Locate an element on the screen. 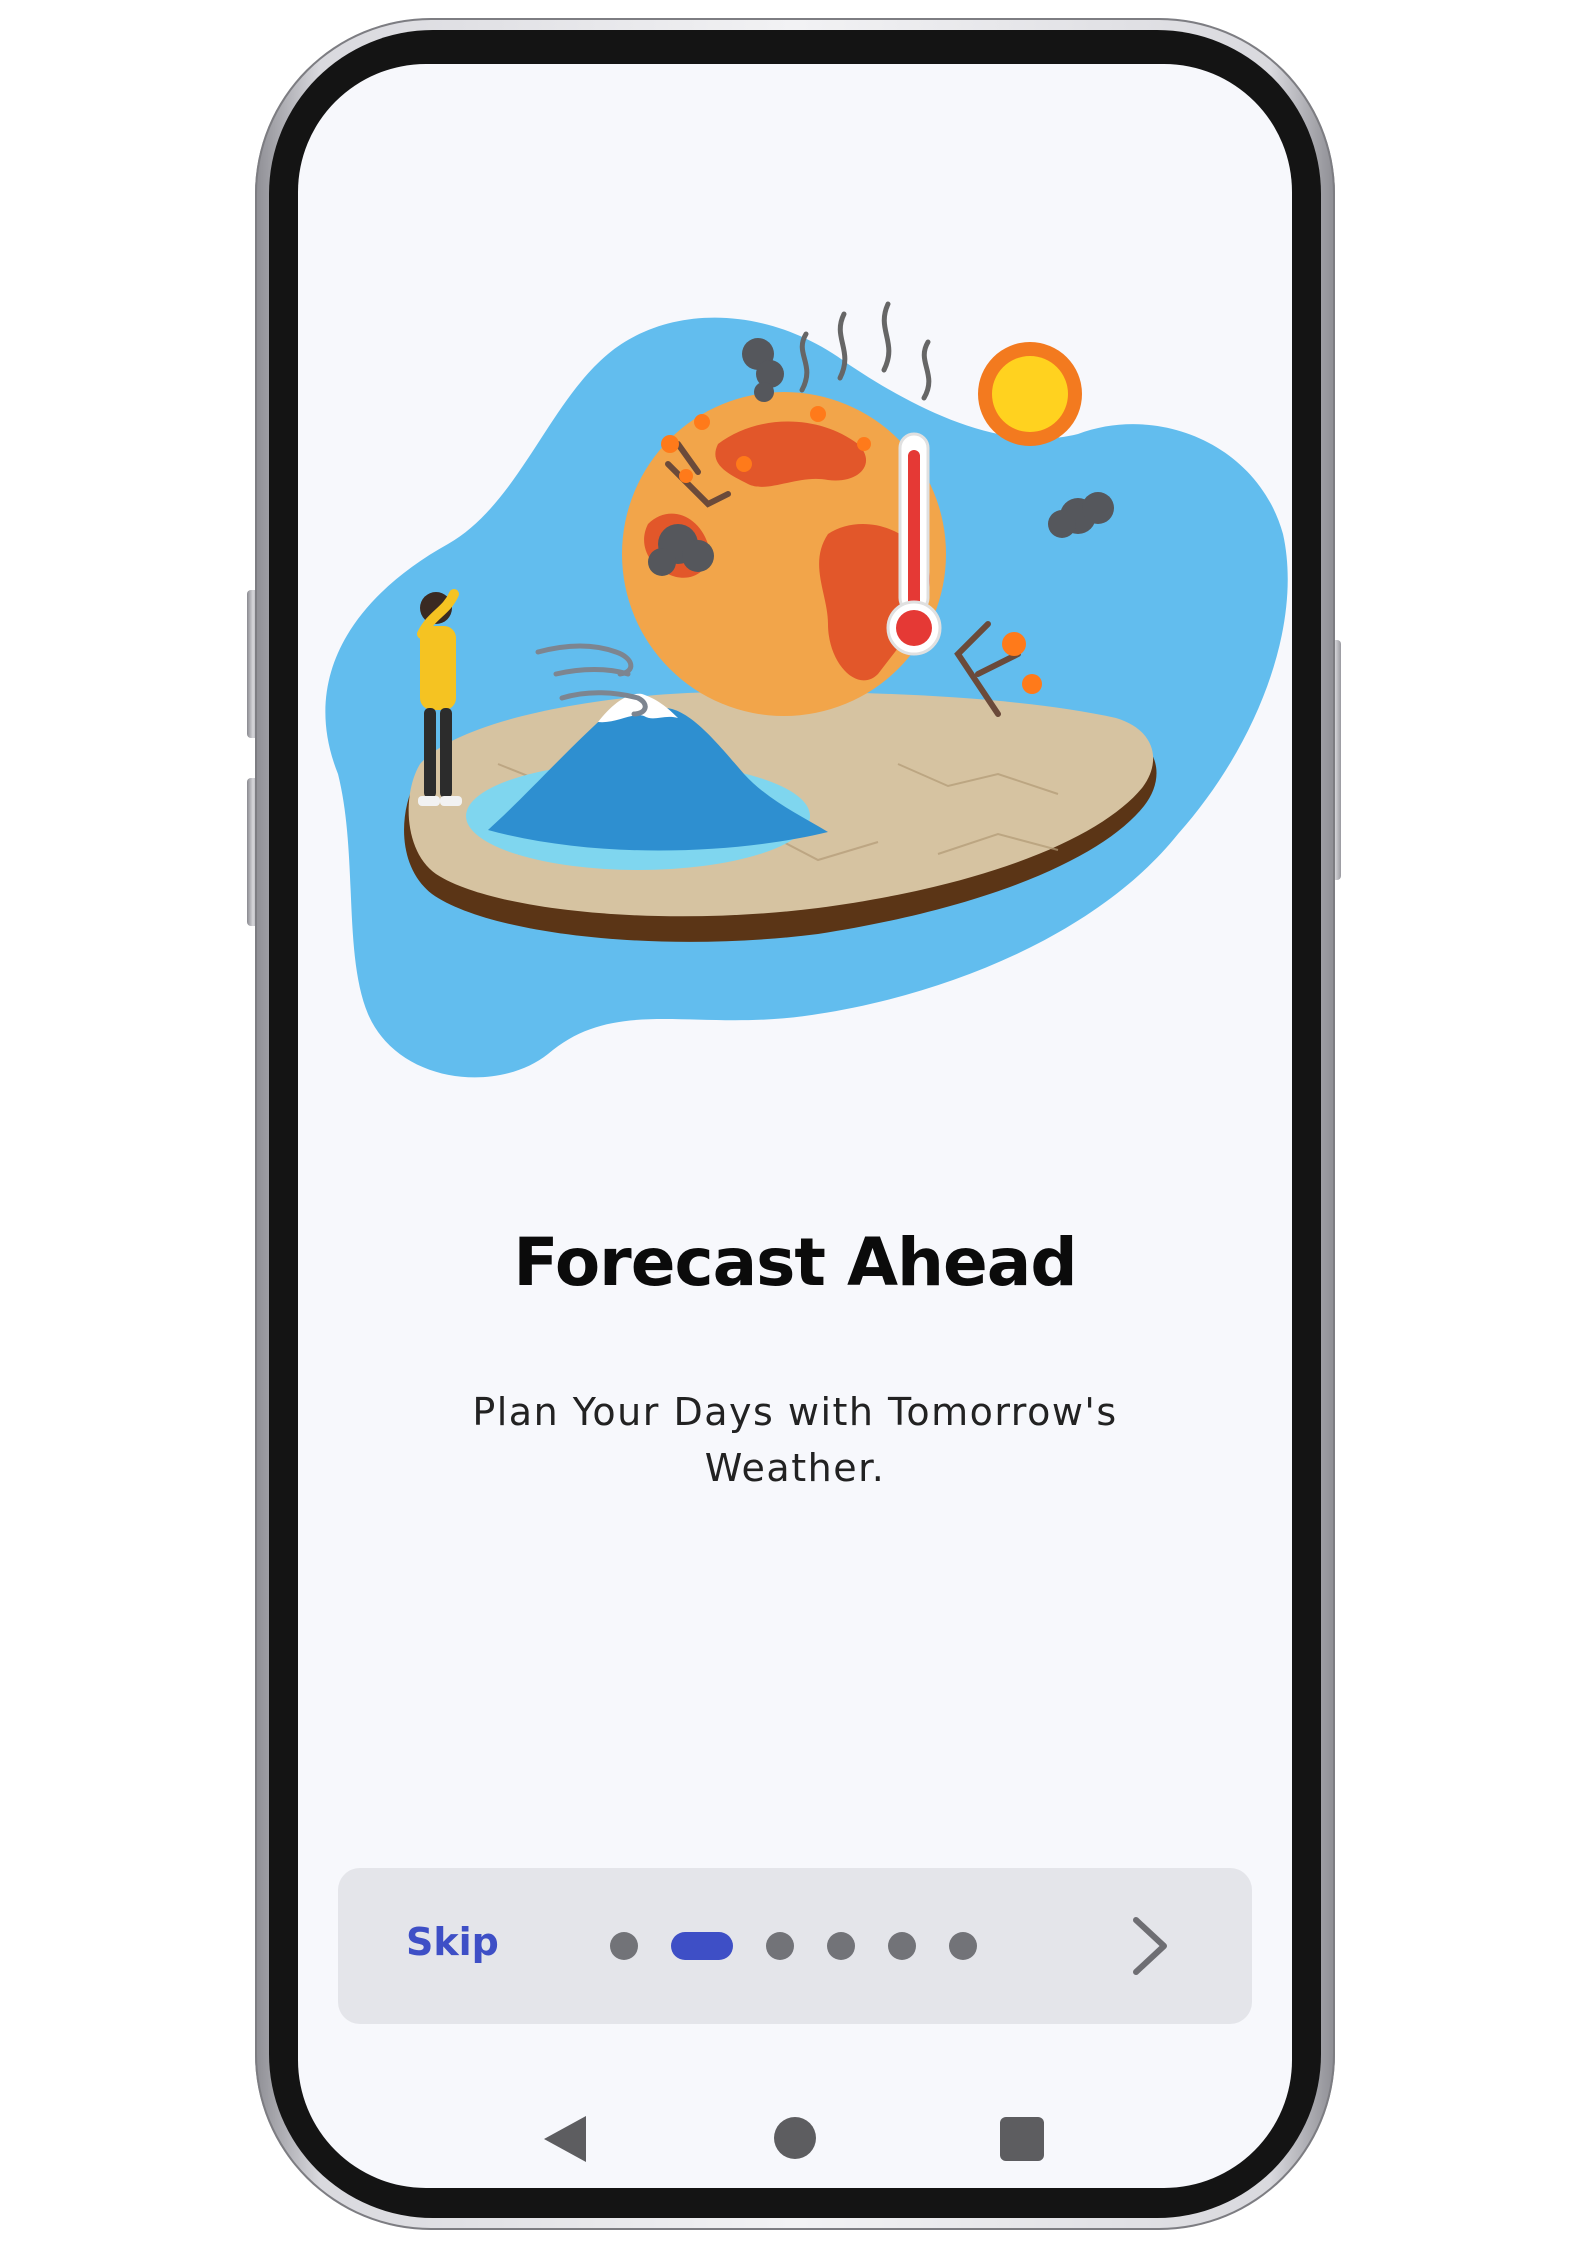  nav-back-icon is located at coordinates (565, 2139).